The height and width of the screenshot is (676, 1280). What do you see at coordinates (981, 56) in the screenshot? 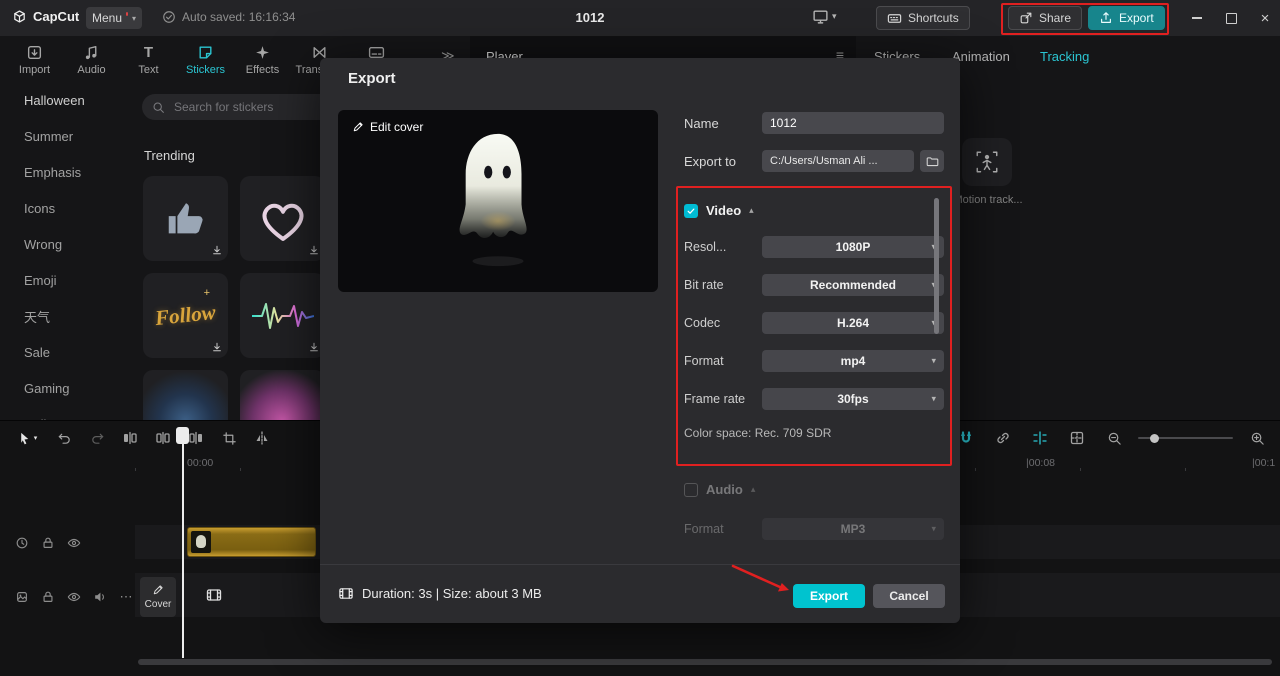
I see `tab-animation: Animation` at bounding box center [981, 56].